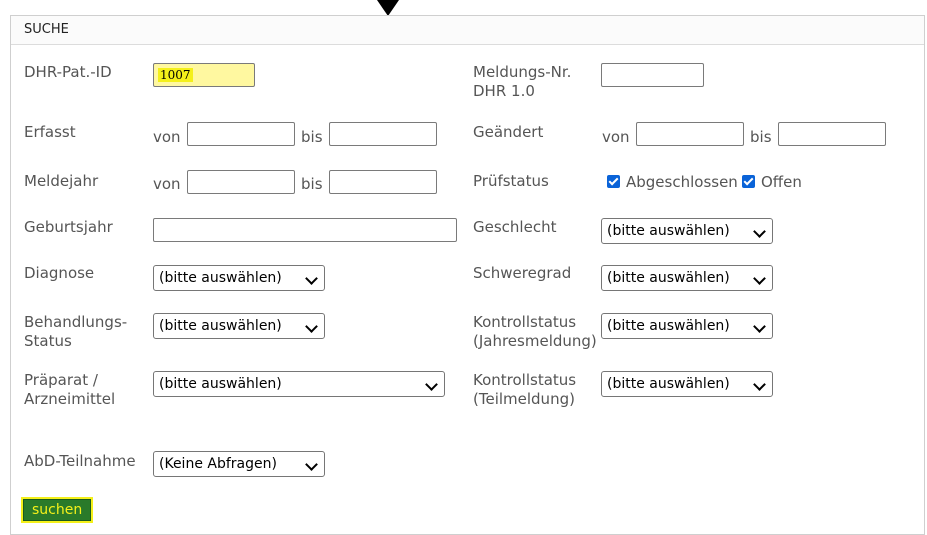 The width and height of the screenshot is (927, 535). Describe the element at coordinates (687, 278) in the screenshot. I see `schweregrad-select: (bitte auswählen)` at that location.